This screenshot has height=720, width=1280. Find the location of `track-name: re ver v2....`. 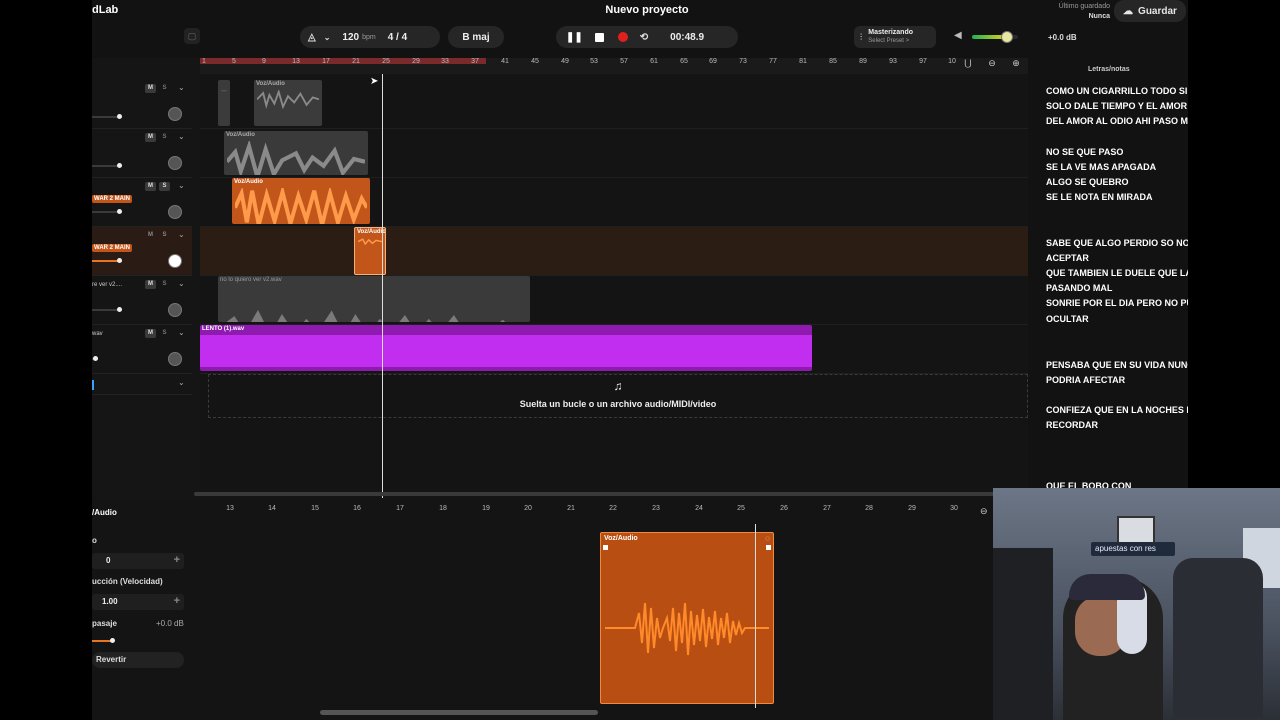

track-name: re ver v2.... is located at coordinates (107, 285).